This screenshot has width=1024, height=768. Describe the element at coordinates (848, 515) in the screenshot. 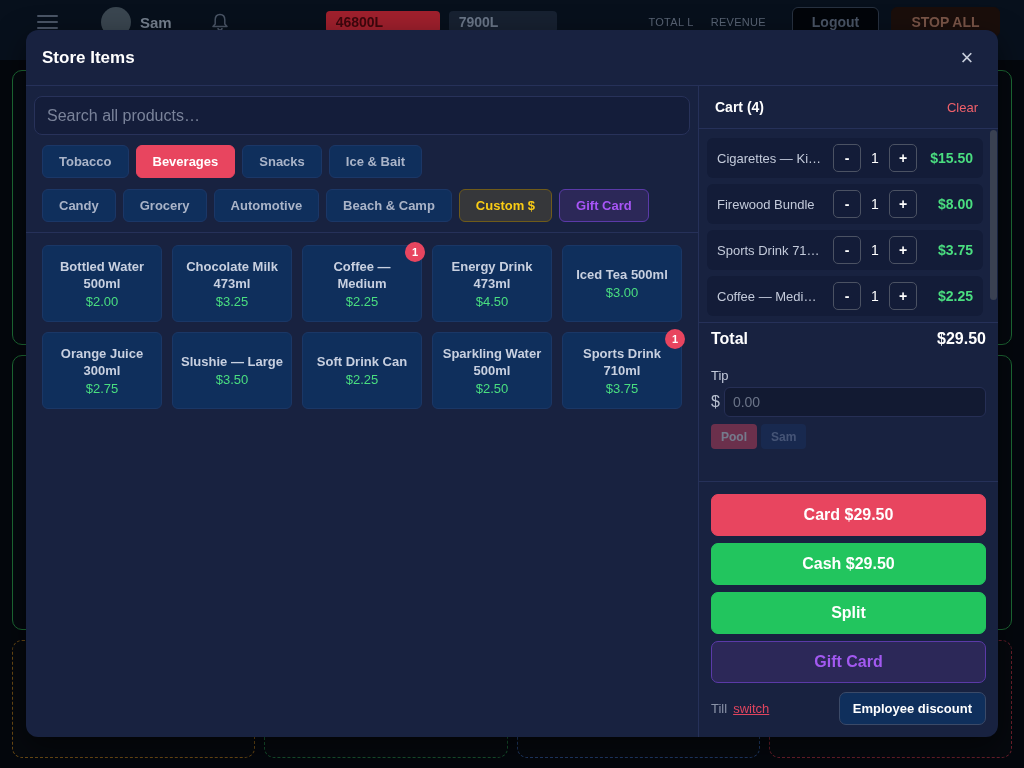

I see `card-payment-button: Card $29.50` at that location.